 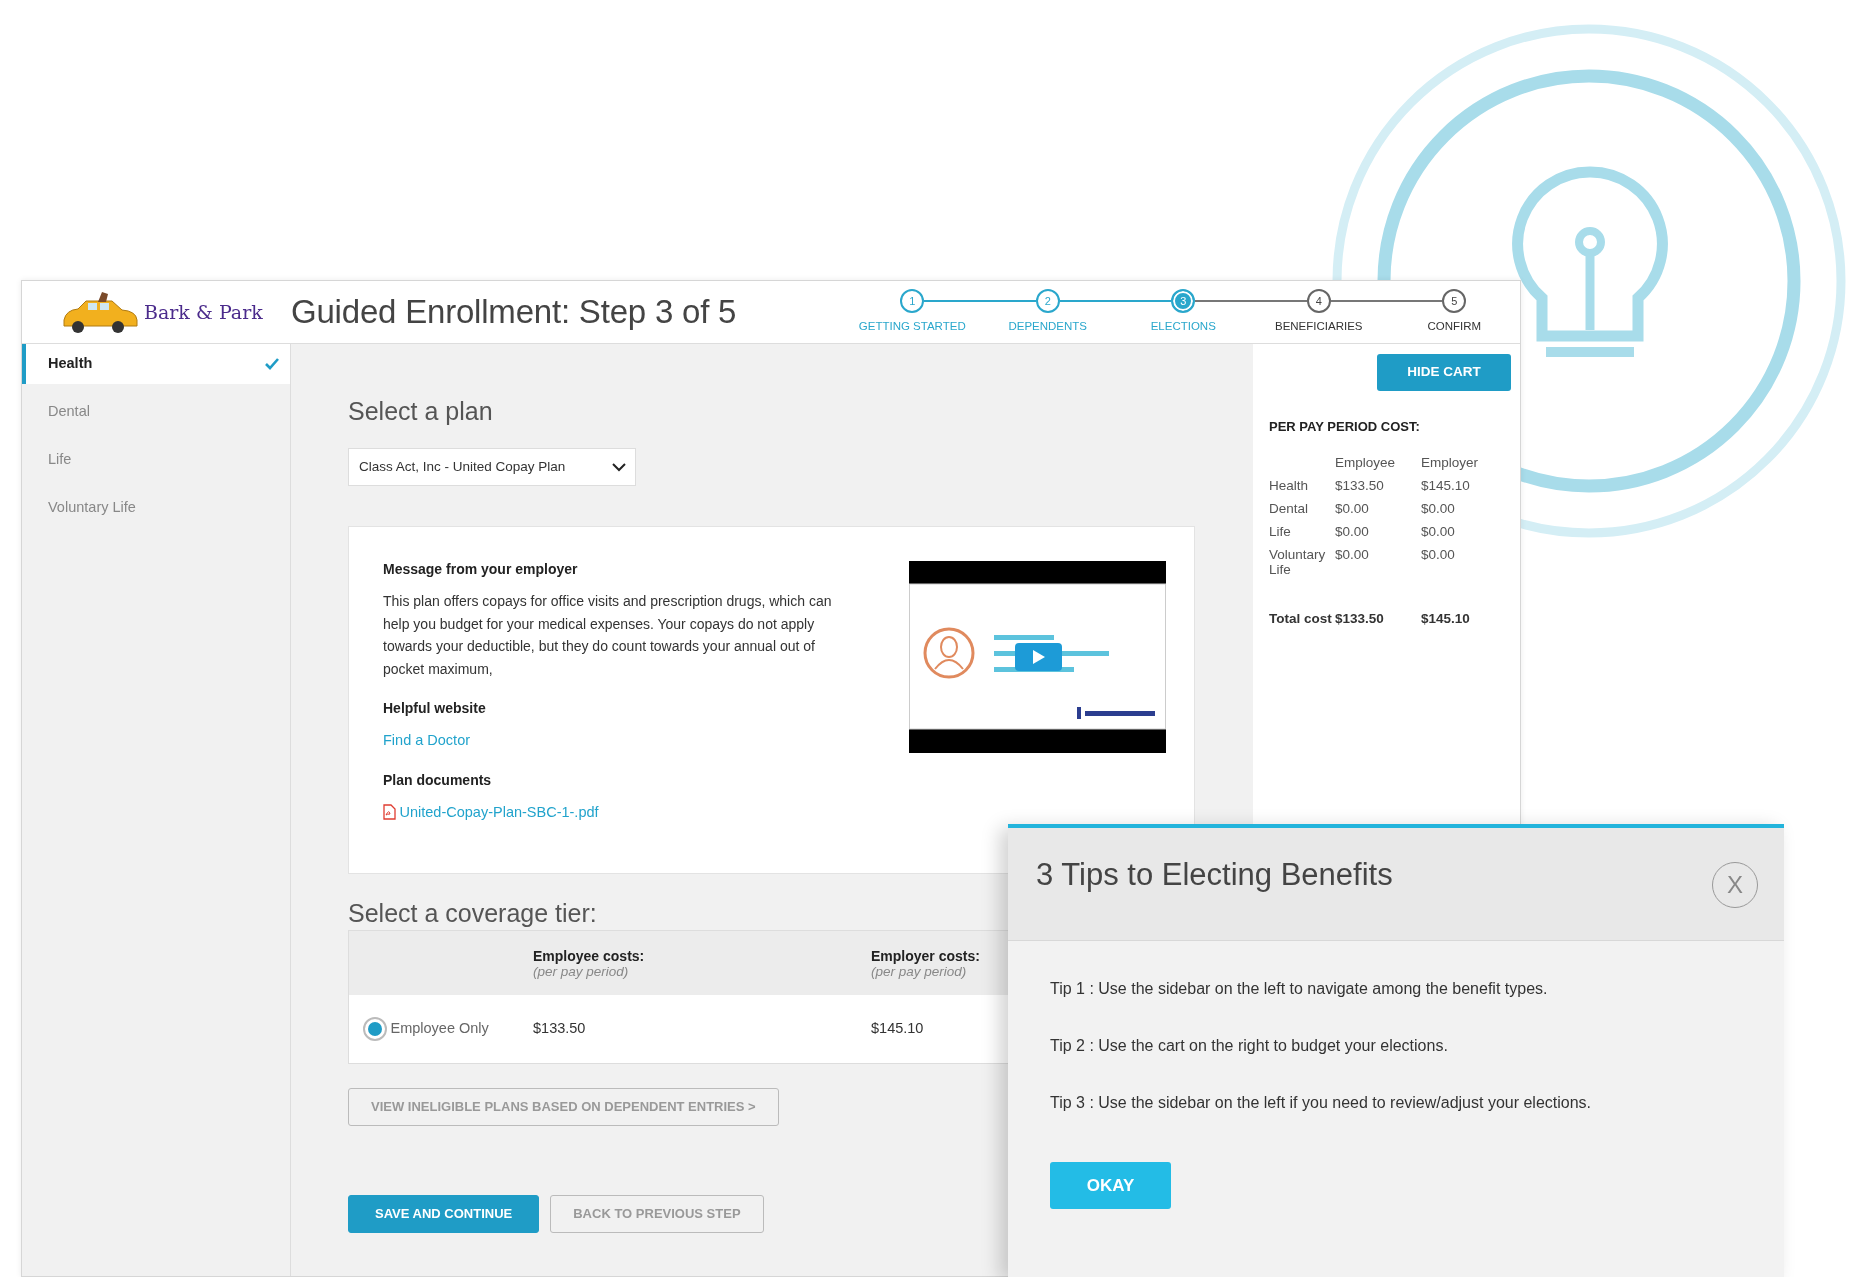 What do you see at coordinates (473, 913) in the screenshot?
I see `section-heading: Select a coverage tier:` at bounding box center [473, 913].